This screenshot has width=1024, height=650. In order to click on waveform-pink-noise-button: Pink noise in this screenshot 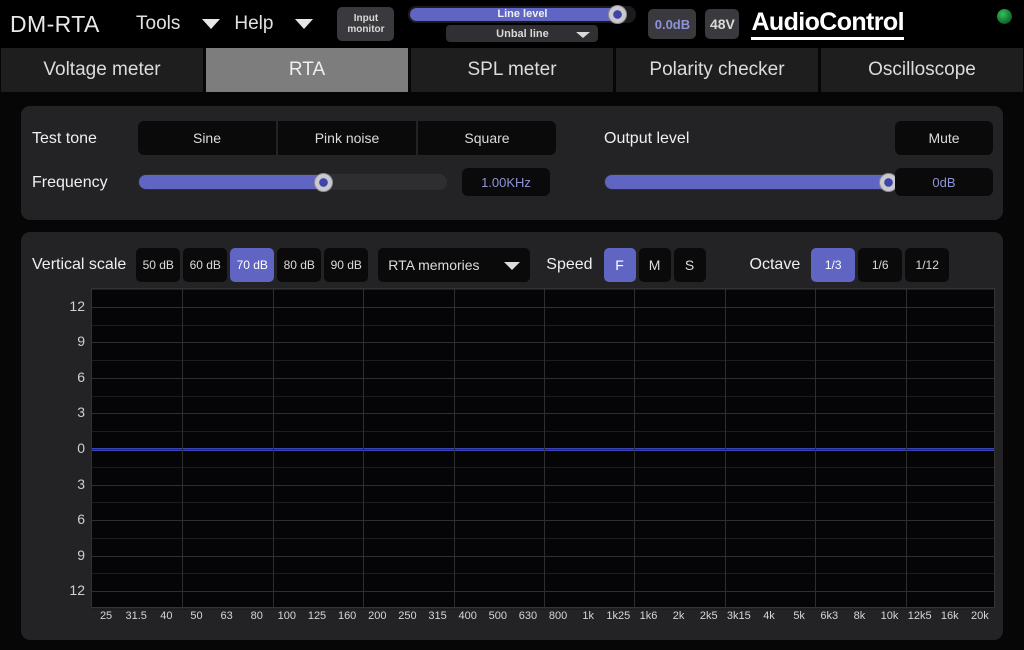, I will do `click(347, 138)`.